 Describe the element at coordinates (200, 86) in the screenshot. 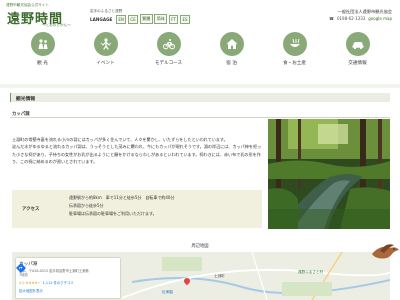

I see `nav-divider` at that location.